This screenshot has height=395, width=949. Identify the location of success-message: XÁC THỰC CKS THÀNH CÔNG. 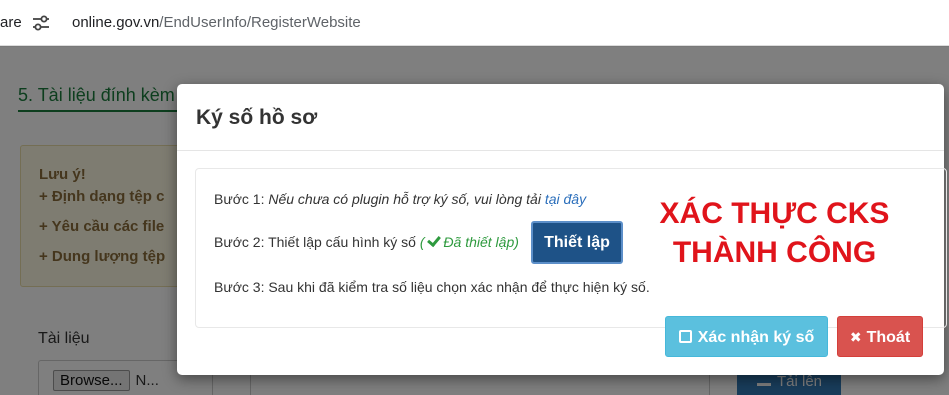
(774, 233).